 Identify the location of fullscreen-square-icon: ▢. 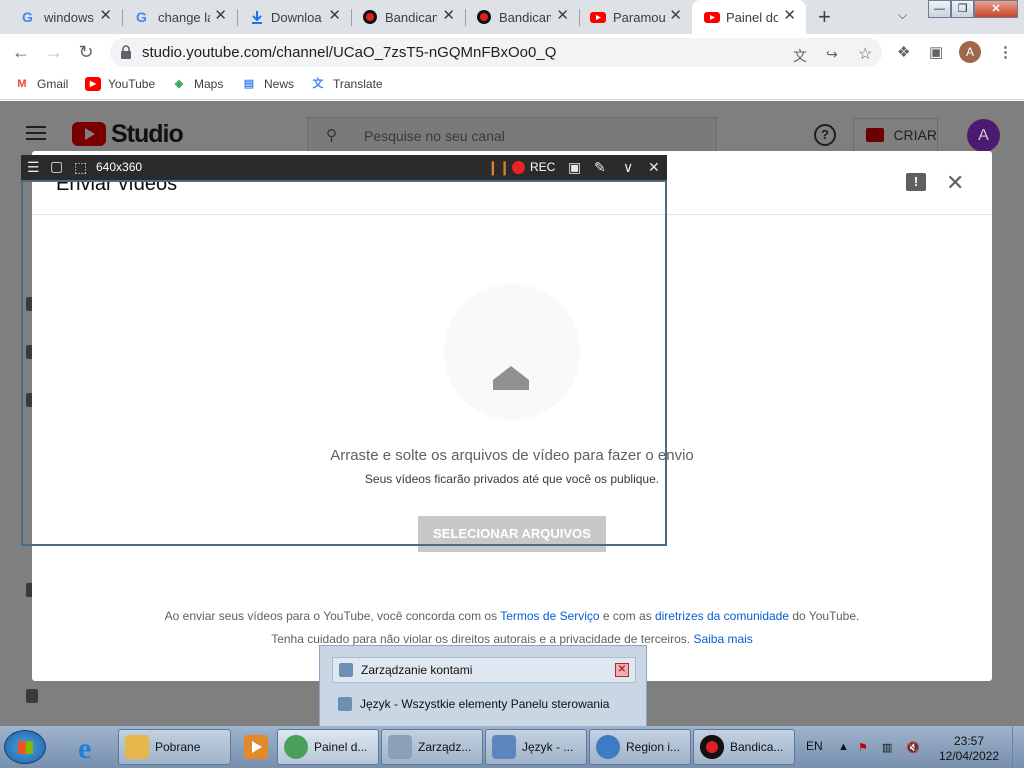
(56, 166).